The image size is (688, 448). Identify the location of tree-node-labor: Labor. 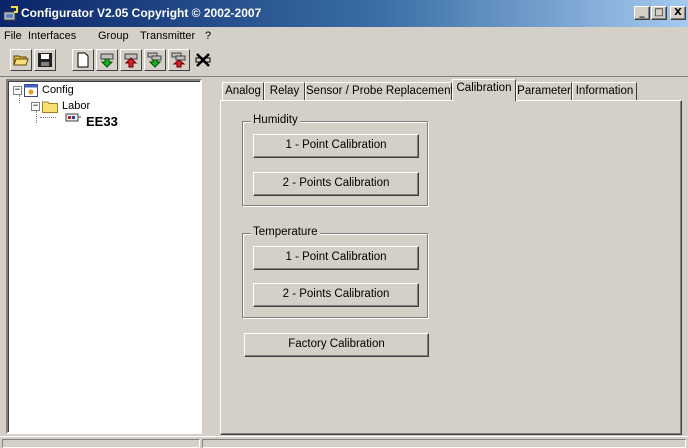
(76, 106).